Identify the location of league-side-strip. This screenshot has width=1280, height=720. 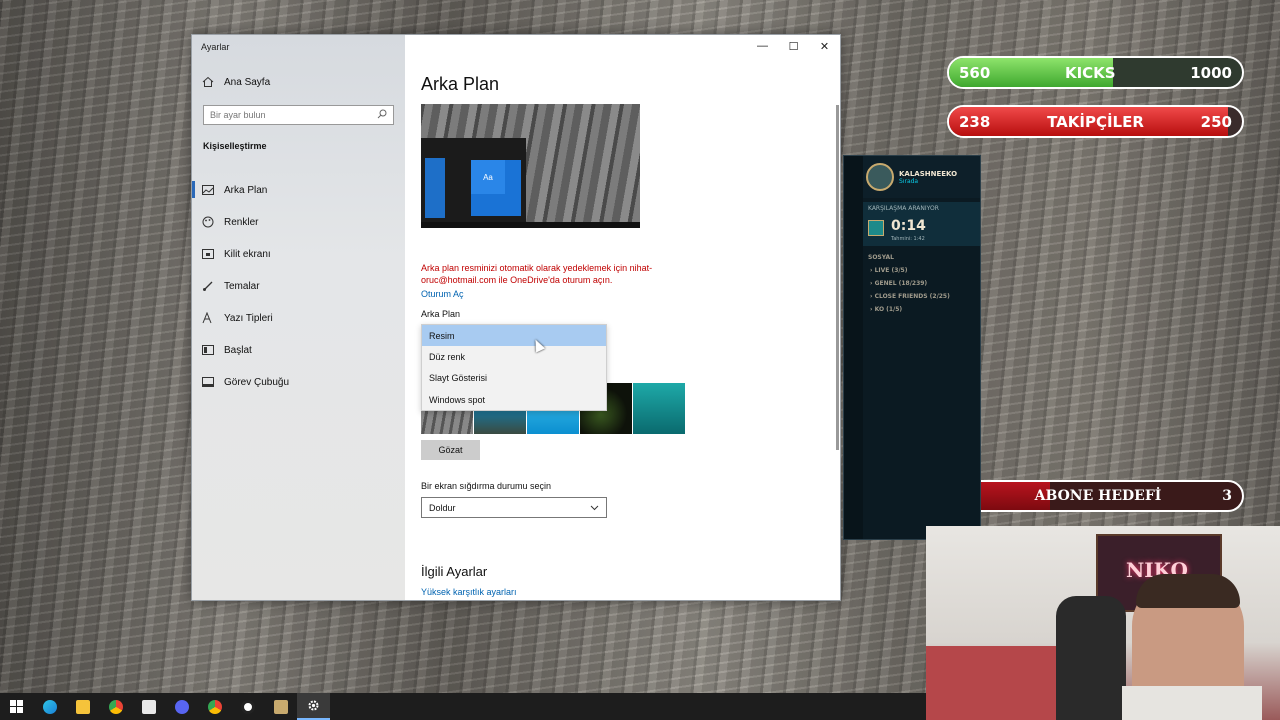
(853, 347).